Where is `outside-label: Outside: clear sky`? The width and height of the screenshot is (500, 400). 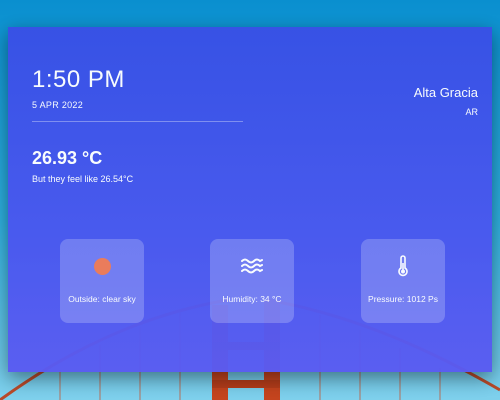 outside-label: Outside: clear sky is located at coordinates (102, 299).